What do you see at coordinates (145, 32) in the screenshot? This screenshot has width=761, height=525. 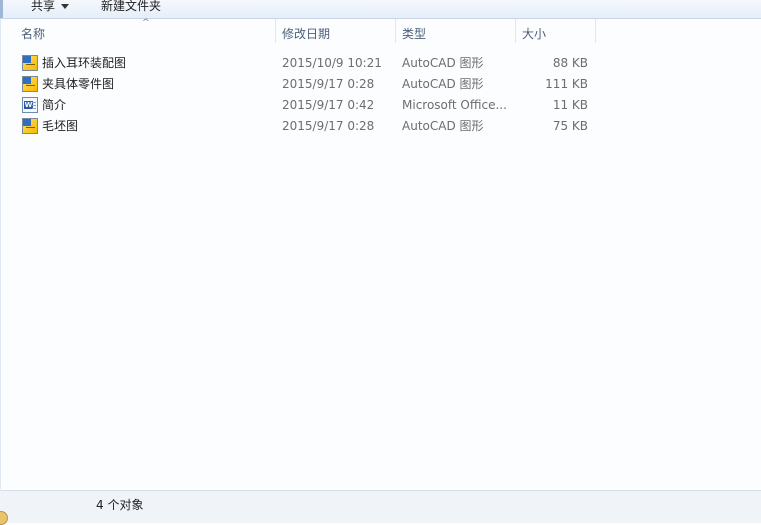 I see `column-header-name: 名称` at bounding box center [145, 32].